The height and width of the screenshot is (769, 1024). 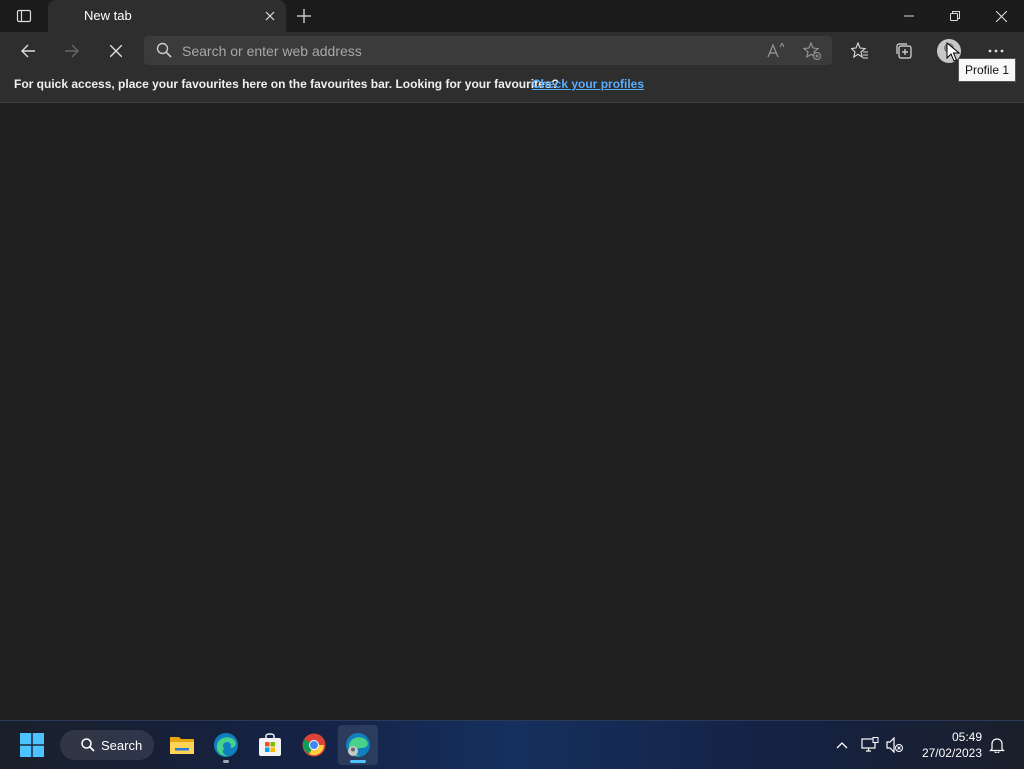 I want to click on more-icon, so click(x=996, y=51).